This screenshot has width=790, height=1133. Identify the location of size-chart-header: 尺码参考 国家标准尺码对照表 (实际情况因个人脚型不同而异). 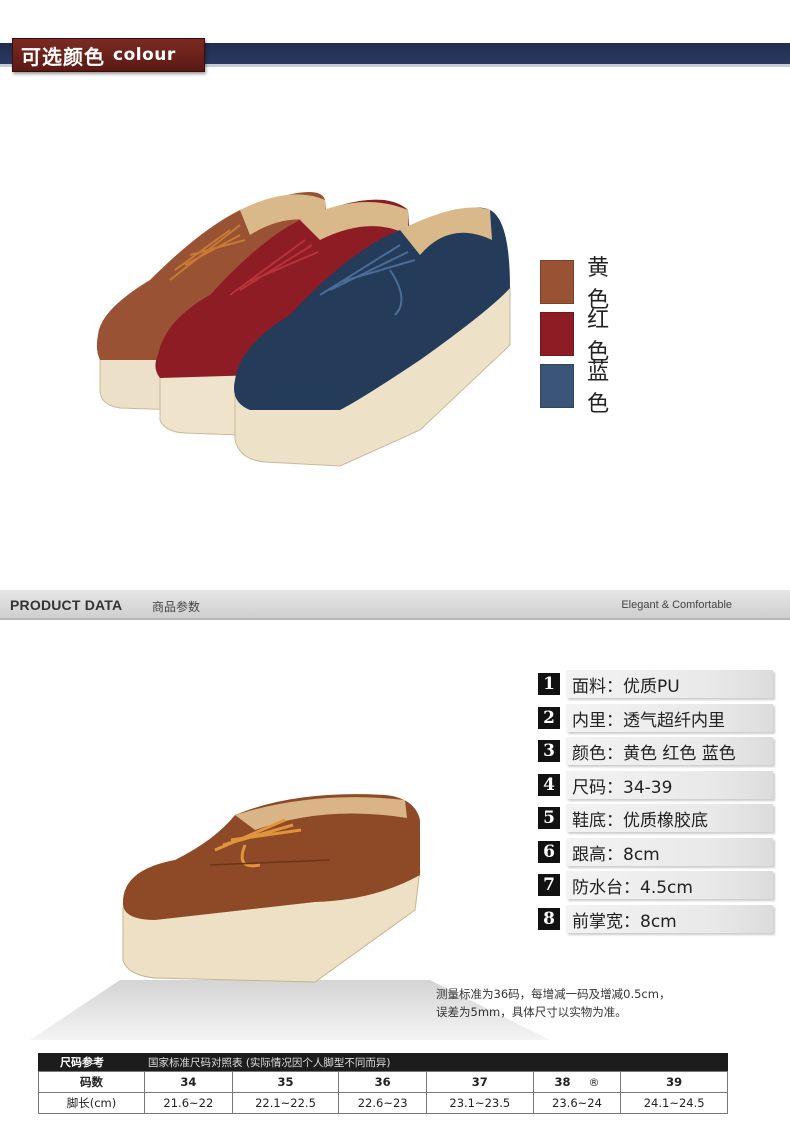
(383, 1062).